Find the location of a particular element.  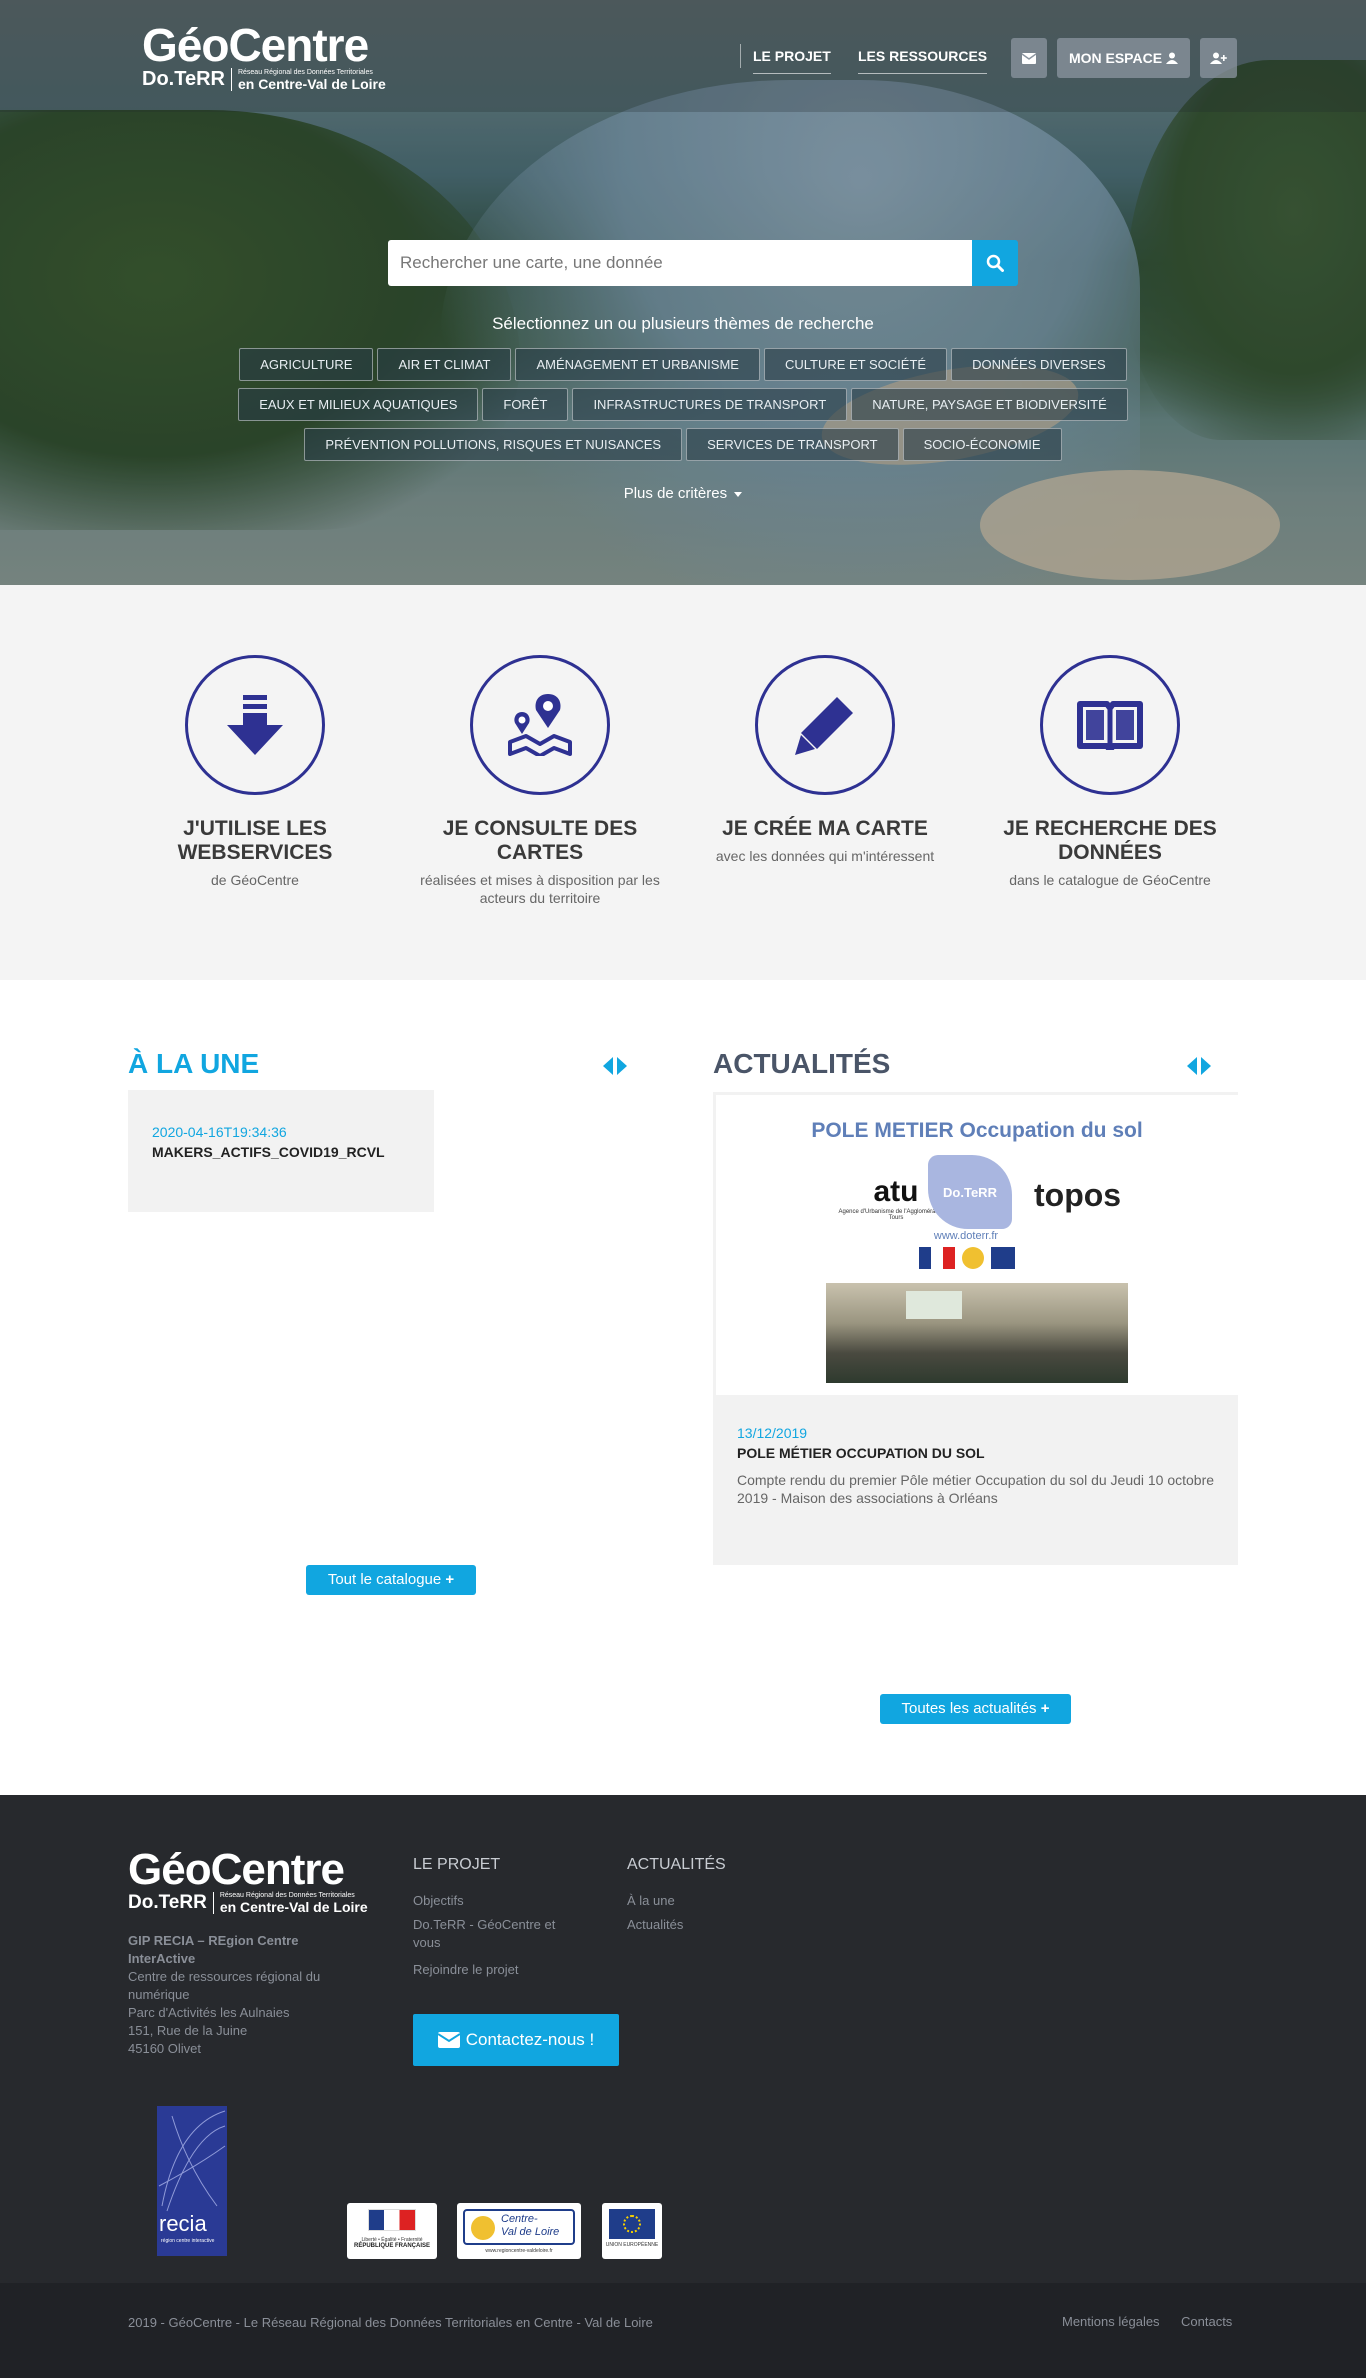

pencil-icon is located at coordinates (824, 726).